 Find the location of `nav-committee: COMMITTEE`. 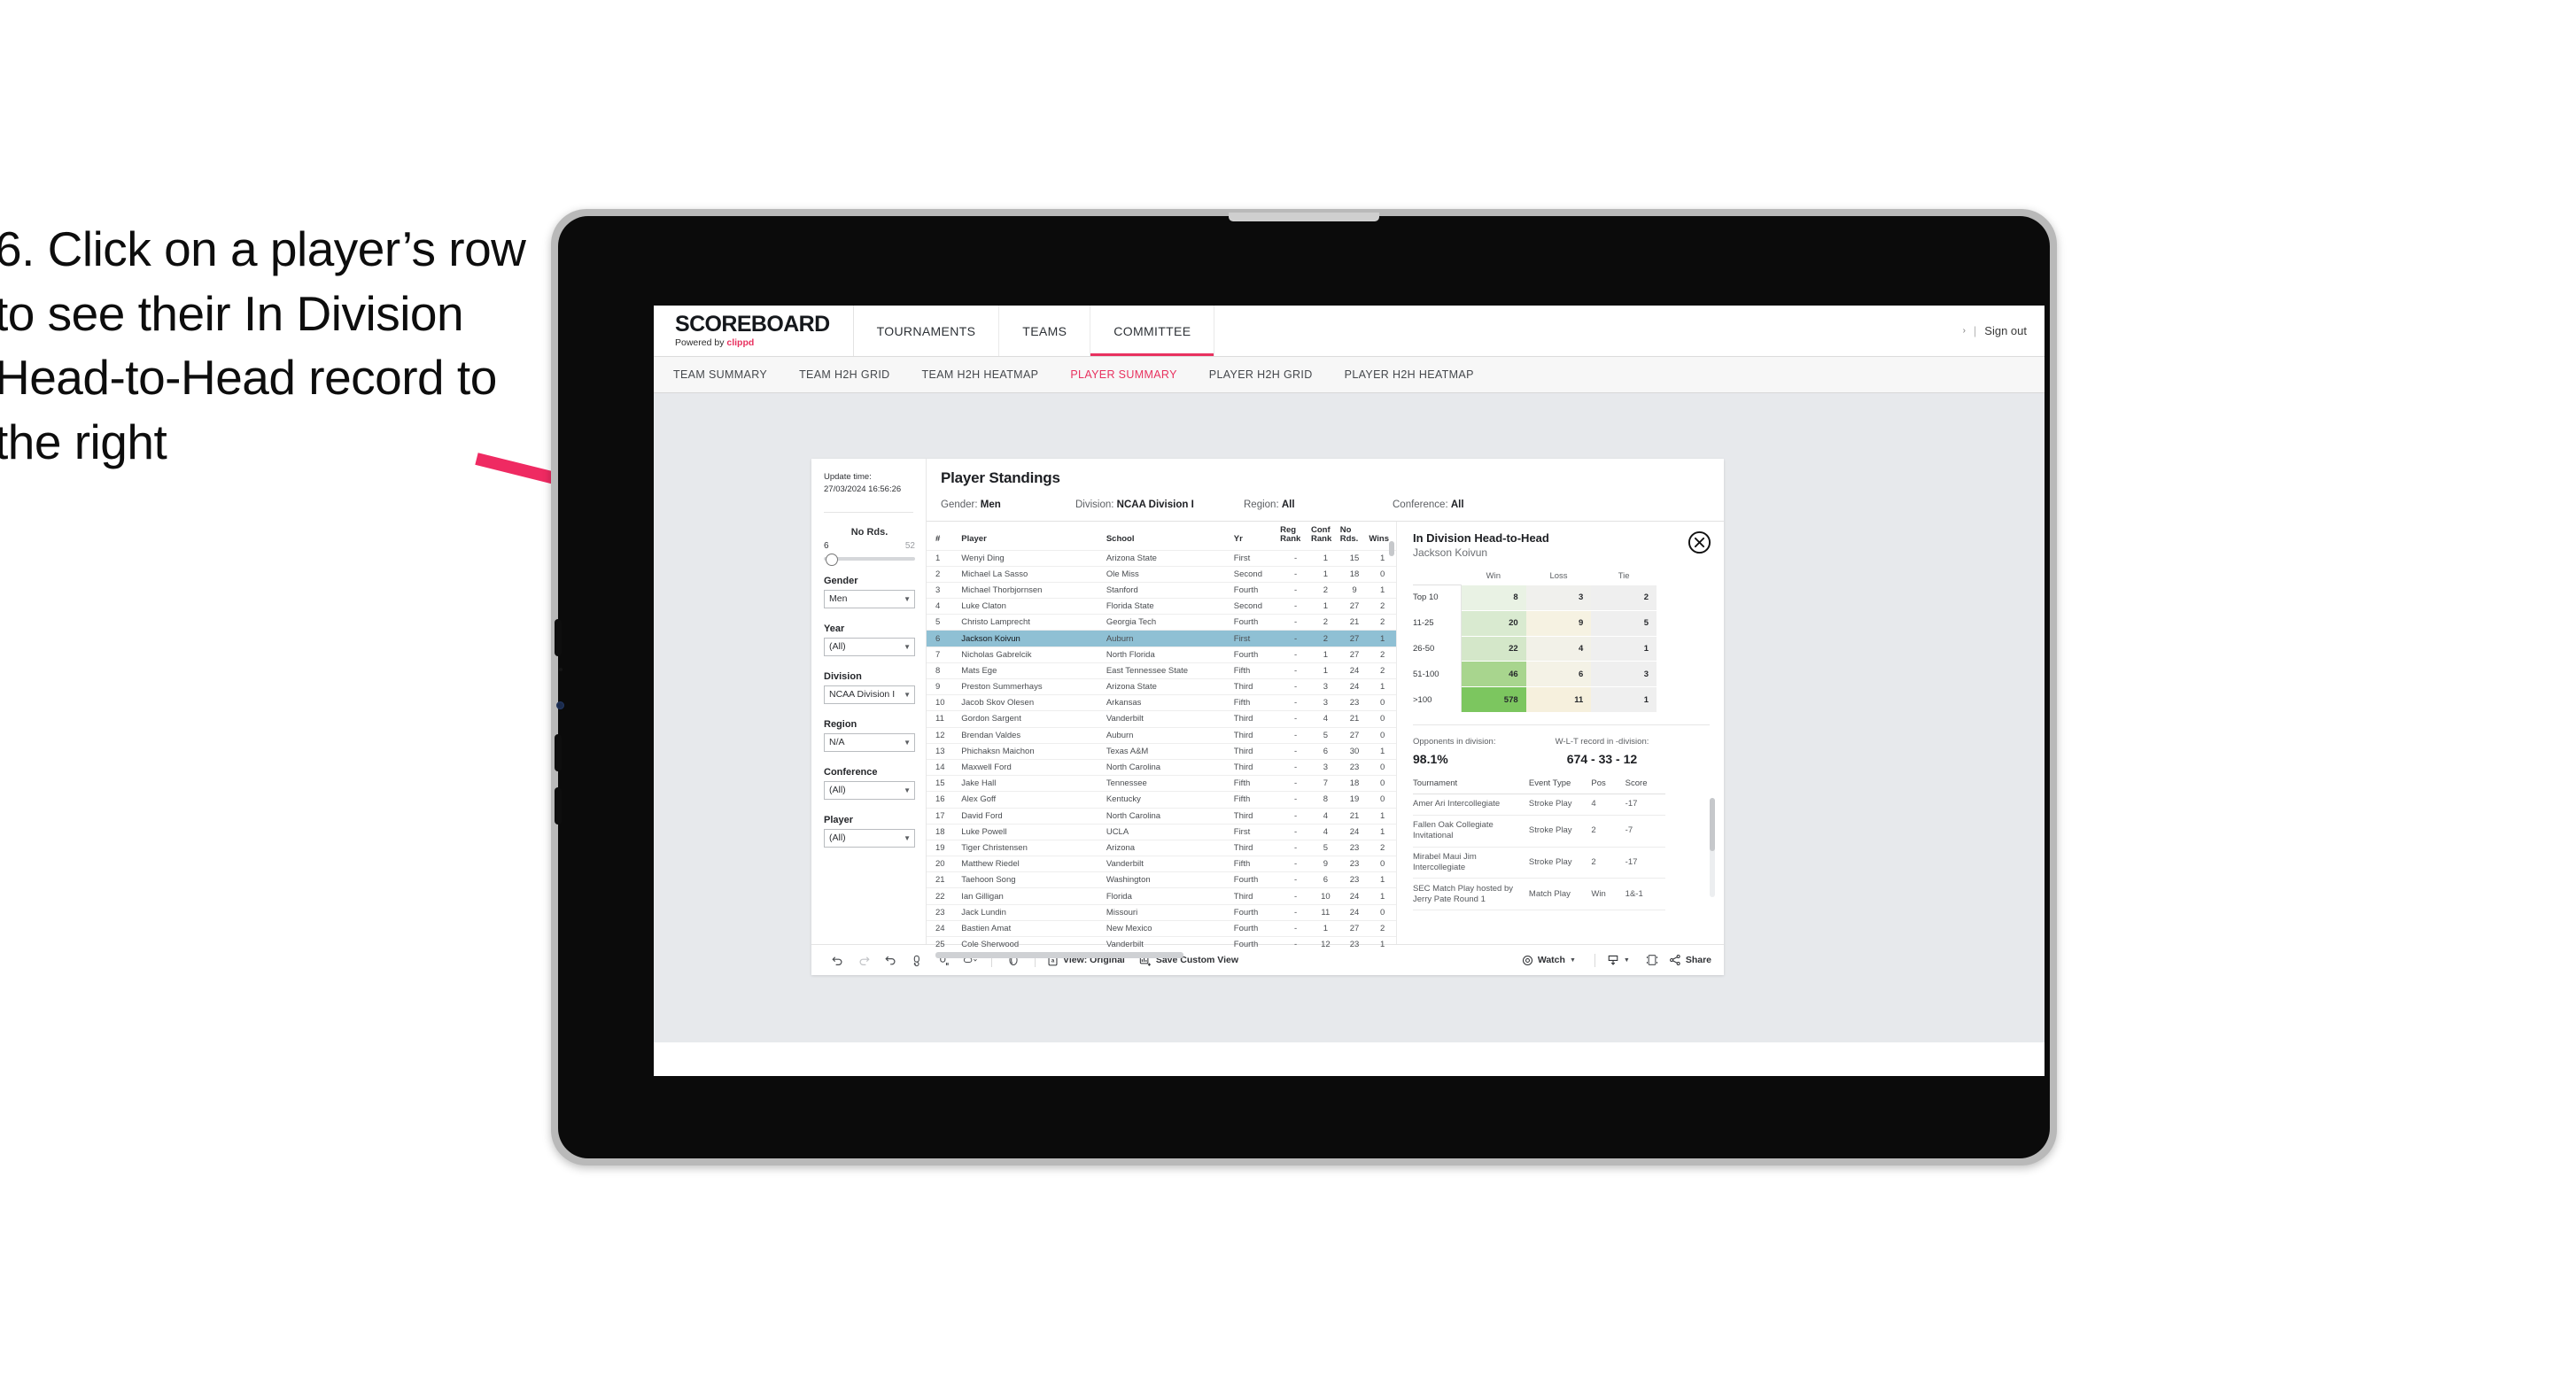

nav-committee: COMMITTEE is located at coordinates (1152, 331).